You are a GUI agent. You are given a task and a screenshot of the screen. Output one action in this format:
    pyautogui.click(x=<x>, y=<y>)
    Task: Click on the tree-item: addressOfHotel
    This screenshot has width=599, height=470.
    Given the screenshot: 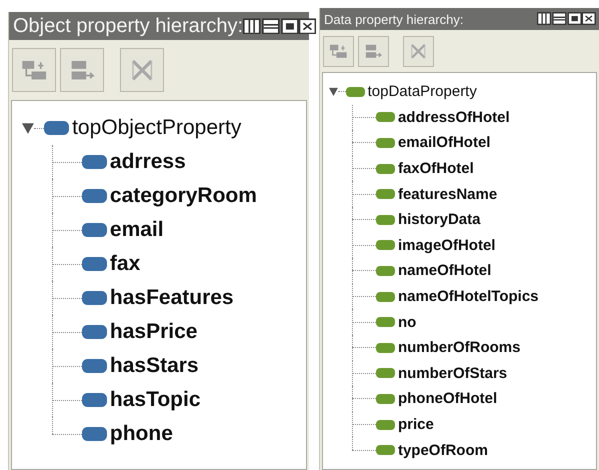 What is the action you would take?
    pyautogui.click(x=454, y=117)
    